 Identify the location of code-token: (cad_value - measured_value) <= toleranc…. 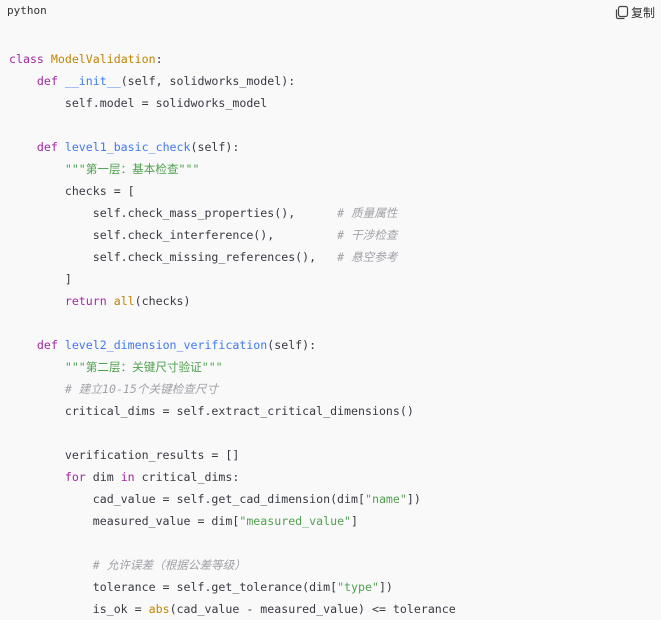
(312, 609).